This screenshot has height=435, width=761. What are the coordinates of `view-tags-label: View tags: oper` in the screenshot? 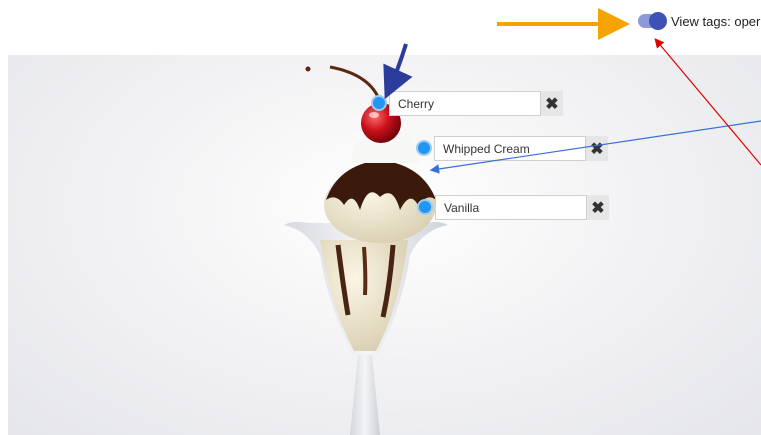 It's located at (716, 21).